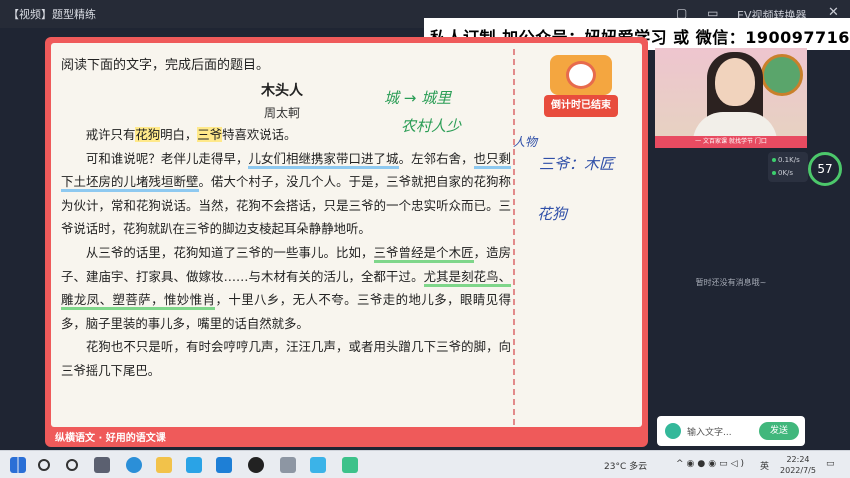  Describe the element at coordinates (323, 159) in the screenshot. I see `underline-blue-1: 儿女们相继携家带口进了城` at that location.